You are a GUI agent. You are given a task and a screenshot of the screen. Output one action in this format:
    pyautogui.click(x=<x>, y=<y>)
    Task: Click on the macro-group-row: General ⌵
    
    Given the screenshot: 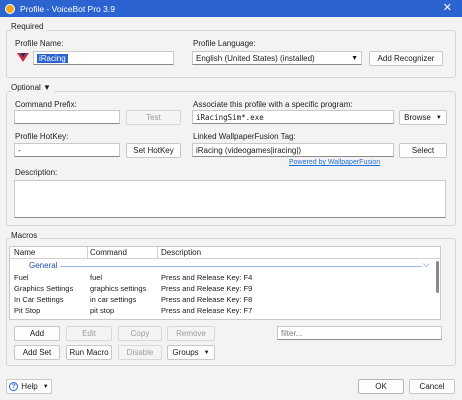 What is the action you would take?
    pyautogui.click(x=225, y=265)
    